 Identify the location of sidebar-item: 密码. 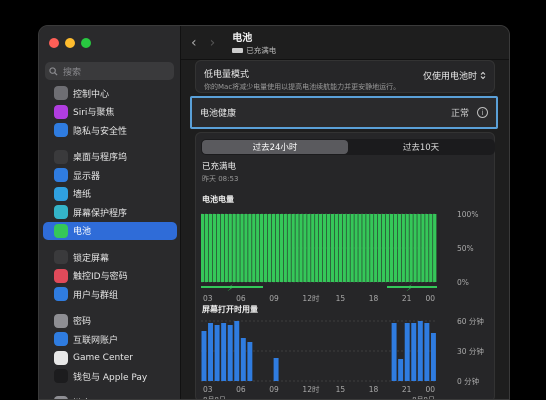
(110, 321).